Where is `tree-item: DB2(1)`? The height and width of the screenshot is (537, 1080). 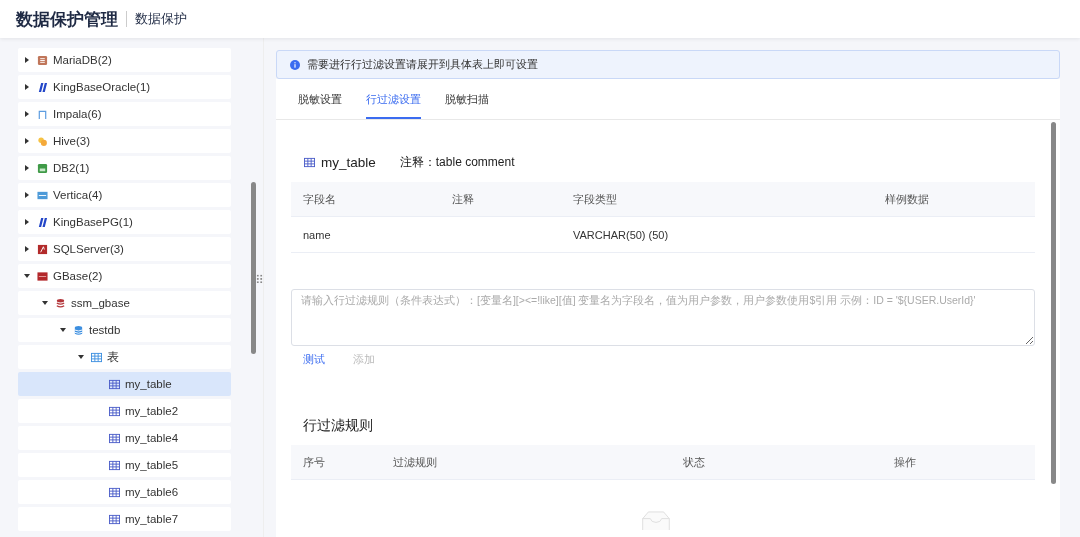 tree-item: DB2(1) is located at coordinates (124, 168).